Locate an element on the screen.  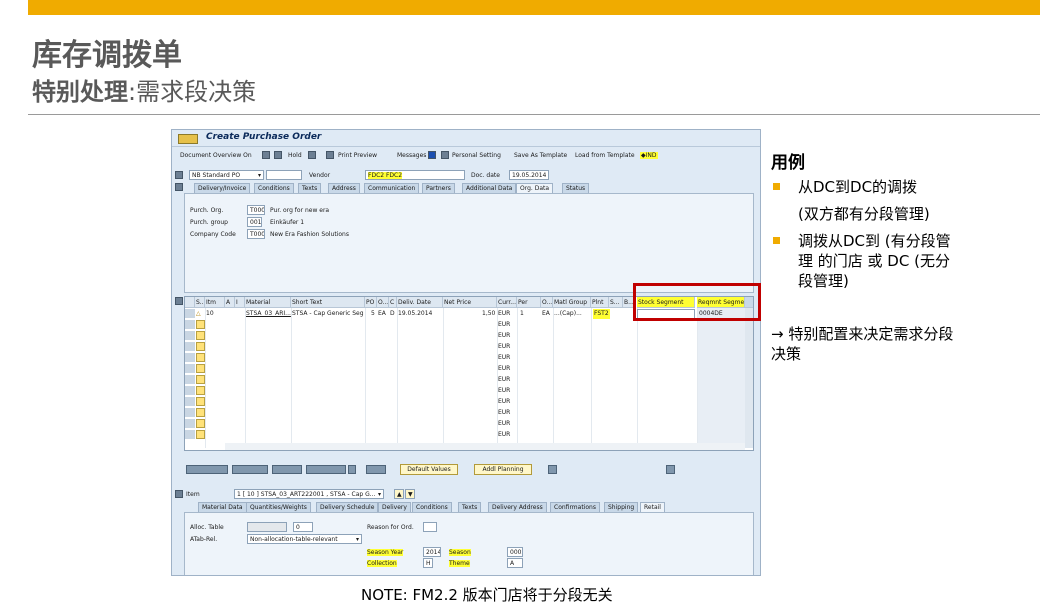
new-doc-icon is located at coordinates (266, 155).